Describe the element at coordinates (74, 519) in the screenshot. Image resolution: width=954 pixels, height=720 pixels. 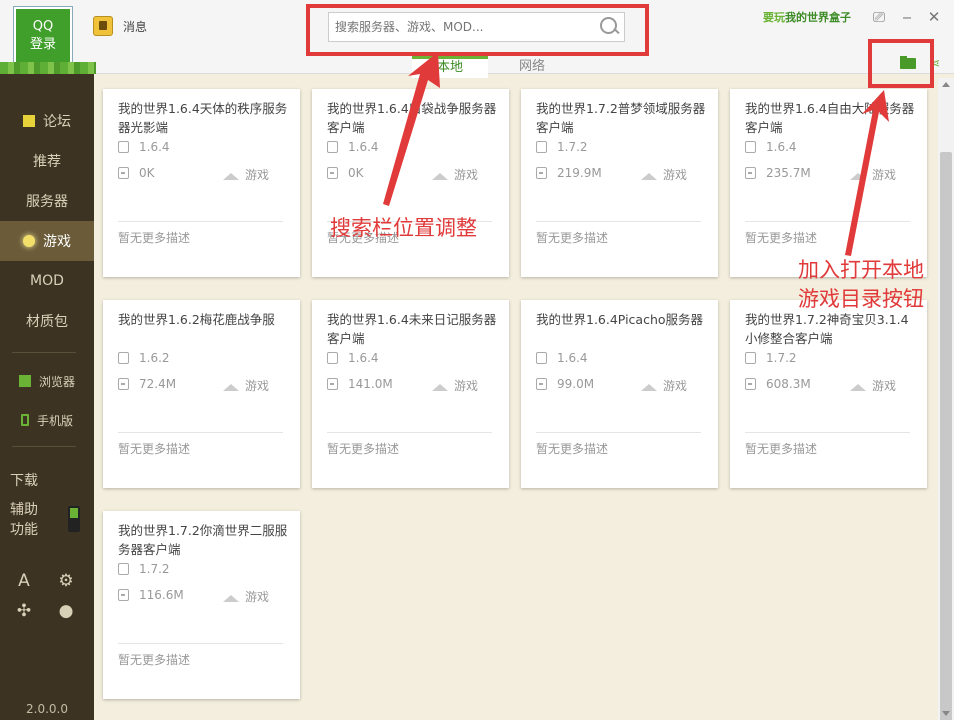
I see `assist-toggle` at that location.